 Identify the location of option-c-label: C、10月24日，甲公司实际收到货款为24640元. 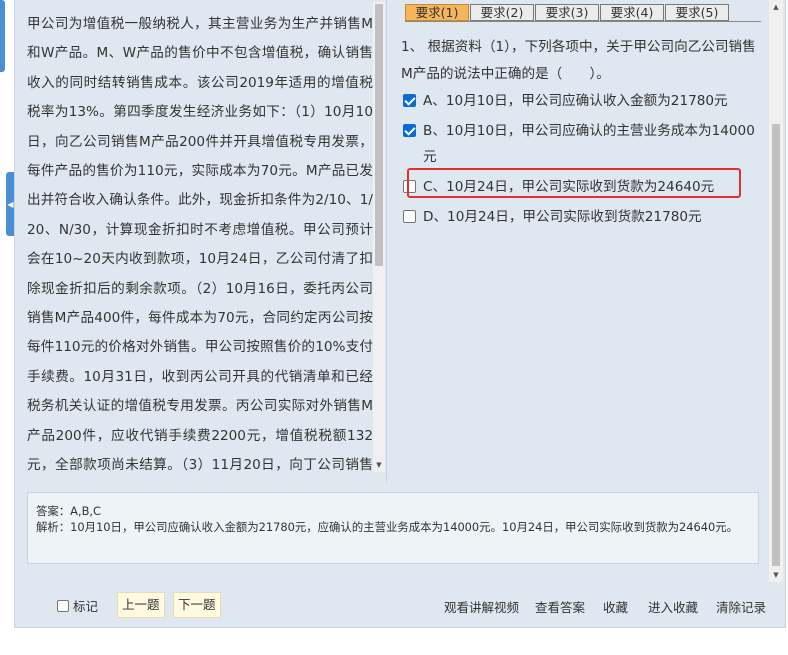
(569, 187).